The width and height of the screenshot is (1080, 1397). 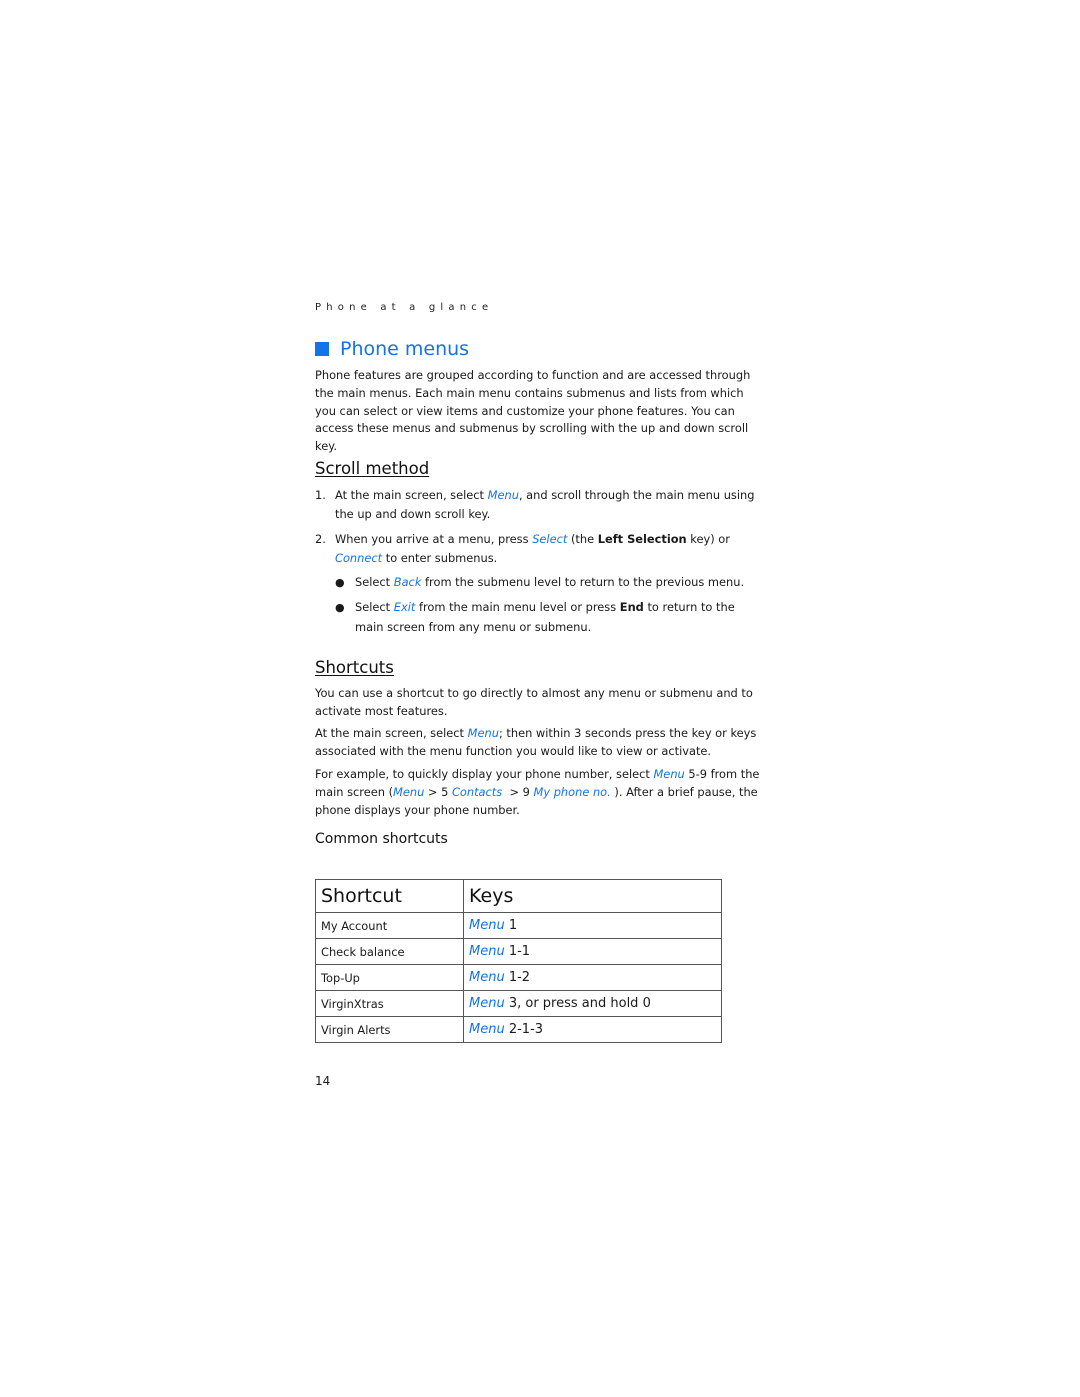 I want to click on common-shortcuts-heading: Common shortcuts, so click(x=381, y=839).